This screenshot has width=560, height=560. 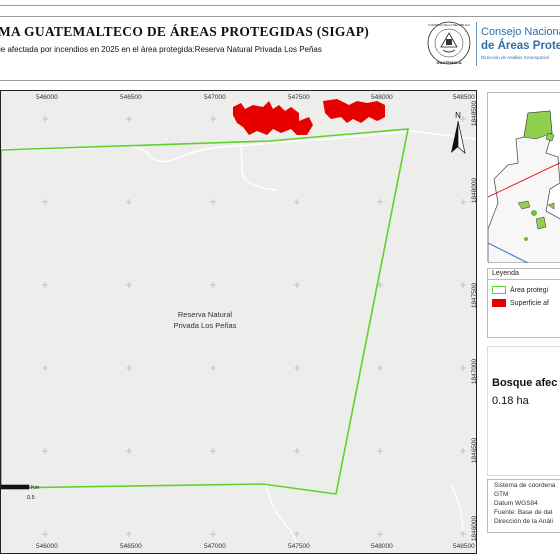 I want to click on y-tick-right: 1848000, so click(x=475, y=190).